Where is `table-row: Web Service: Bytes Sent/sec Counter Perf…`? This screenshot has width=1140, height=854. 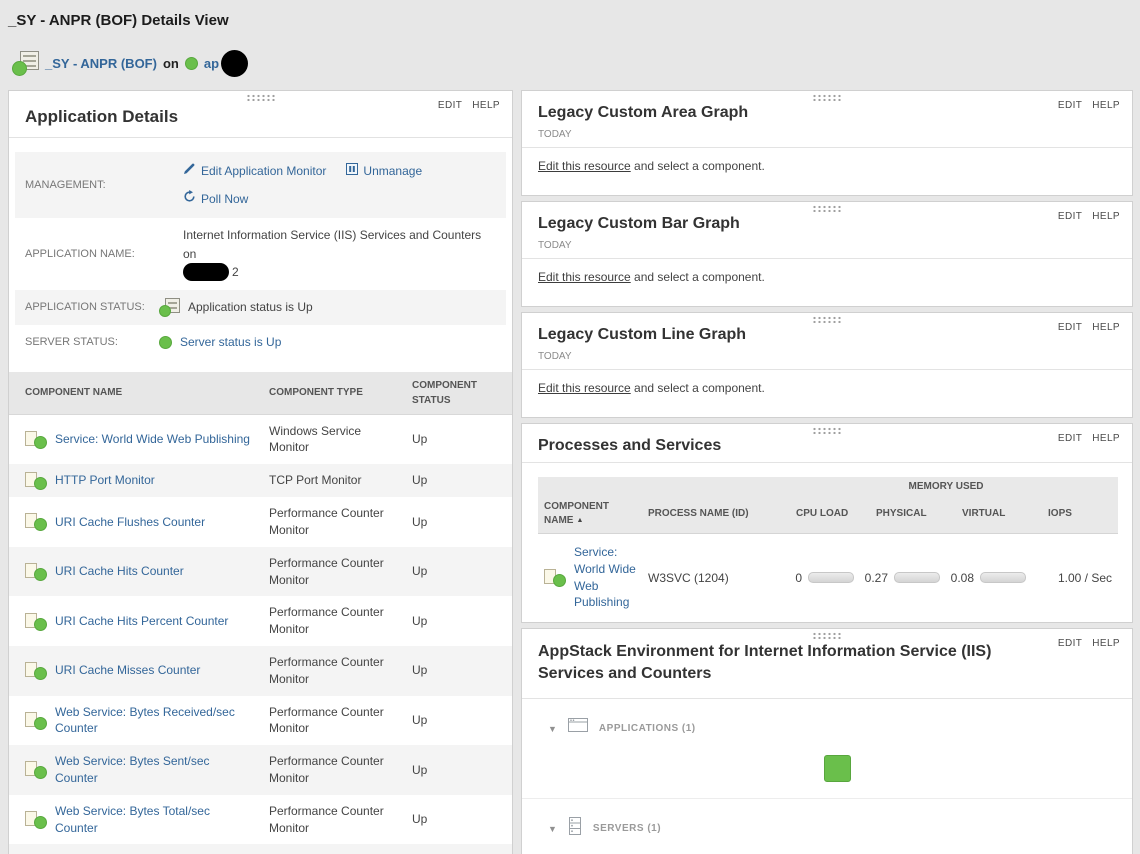 table-row: Web Service: Bytes Sent/sec Counter Perf… is located at coordinates (260, 770).